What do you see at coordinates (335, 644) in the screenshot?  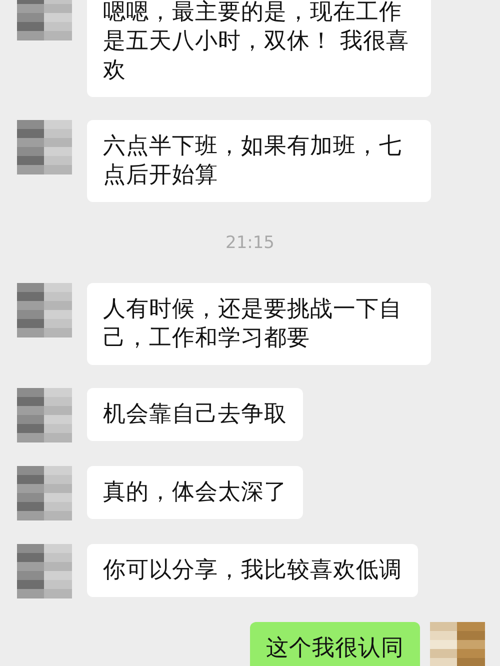 I see `message-bubble: 这个我很认同` at bounding box center [335, 644].